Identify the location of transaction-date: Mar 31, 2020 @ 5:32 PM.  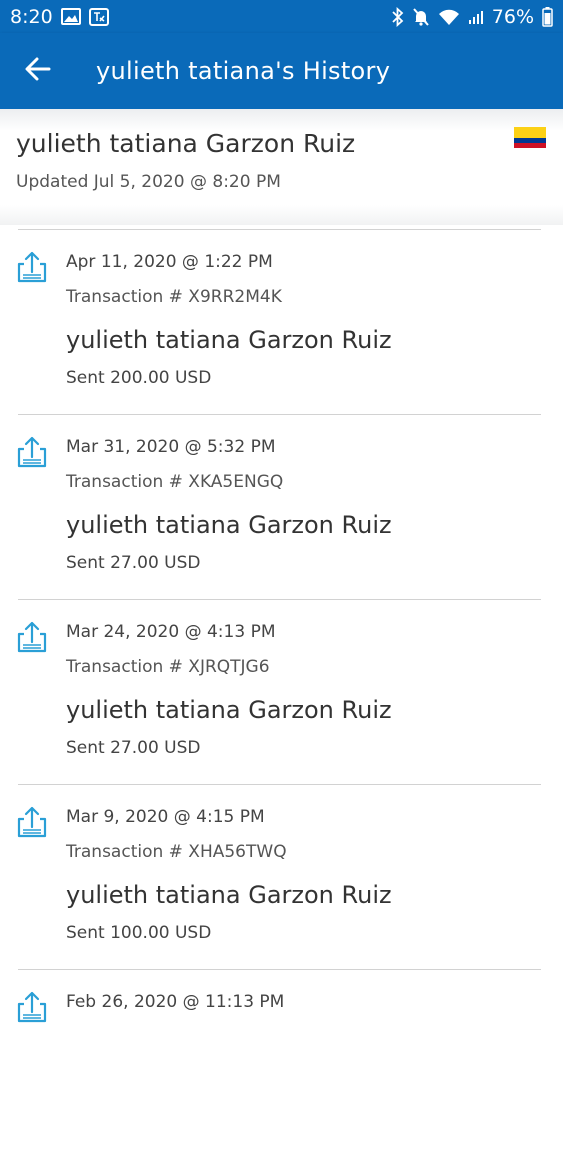
(171, 447).